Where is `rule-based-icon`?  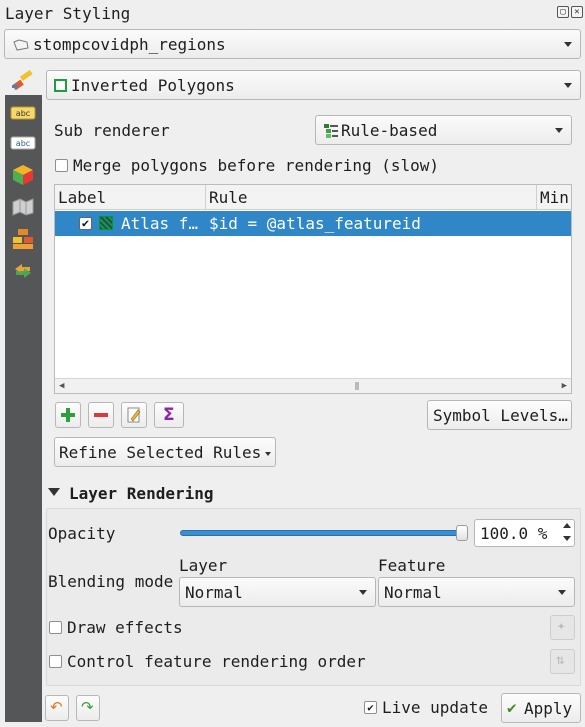 rule-based-icon is located at coordinates (331, 131).